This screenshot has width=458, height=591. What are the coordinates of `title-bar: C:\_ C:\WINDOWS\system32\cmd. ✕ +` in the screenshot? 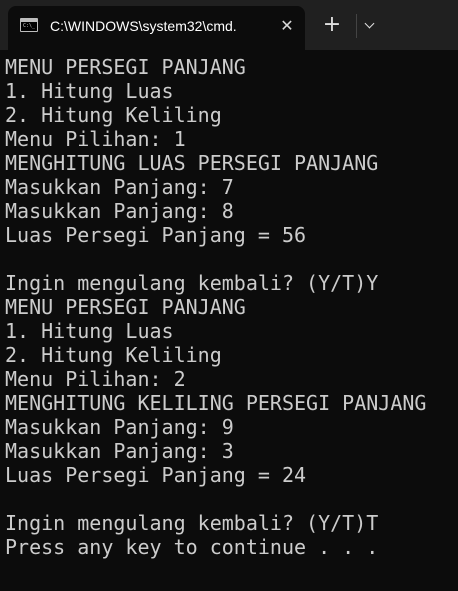 It's located at (229, 25).